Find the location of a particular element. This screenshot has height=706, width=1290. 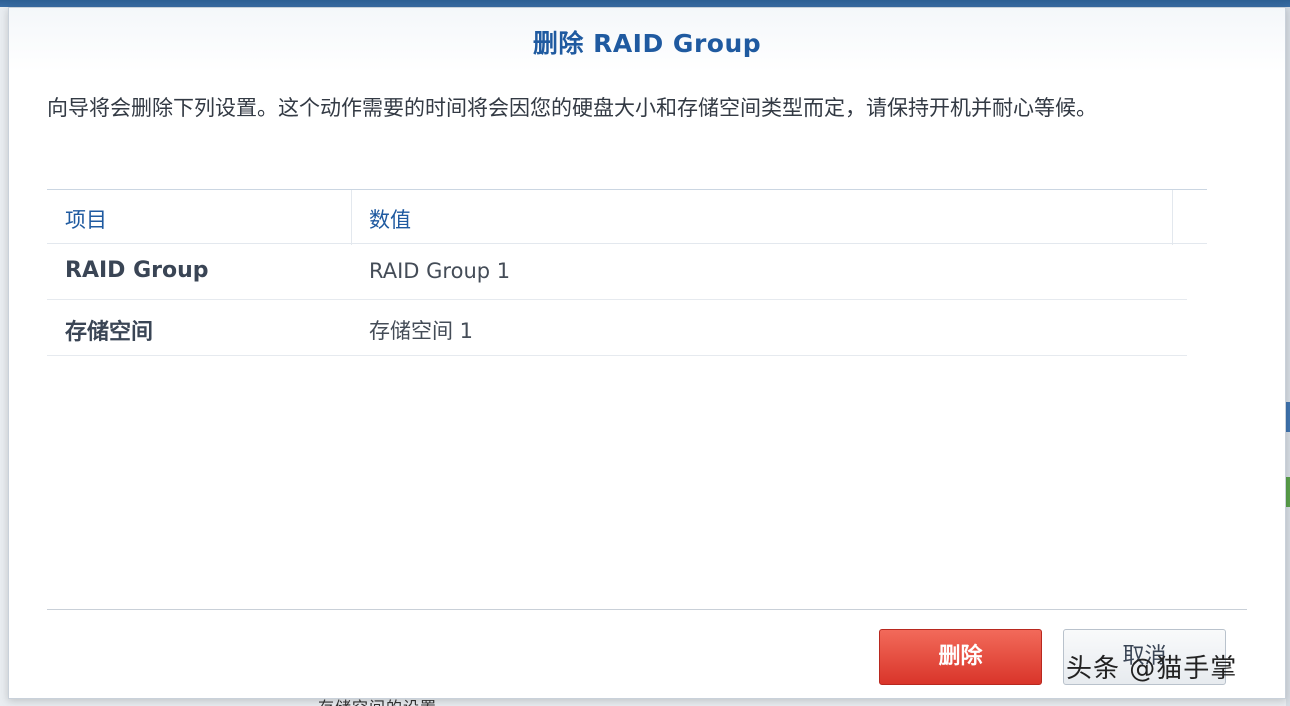

row-value: RAID Group 1 is located at coordinates (440, 271).